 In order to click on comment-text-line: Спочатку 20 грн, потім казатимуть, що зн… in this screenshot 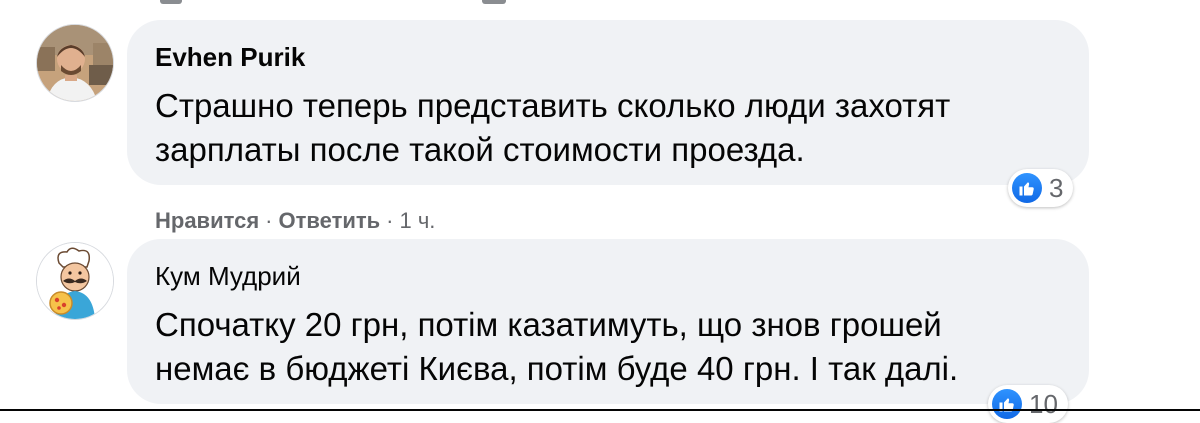, I will do `click(548, 324)`.